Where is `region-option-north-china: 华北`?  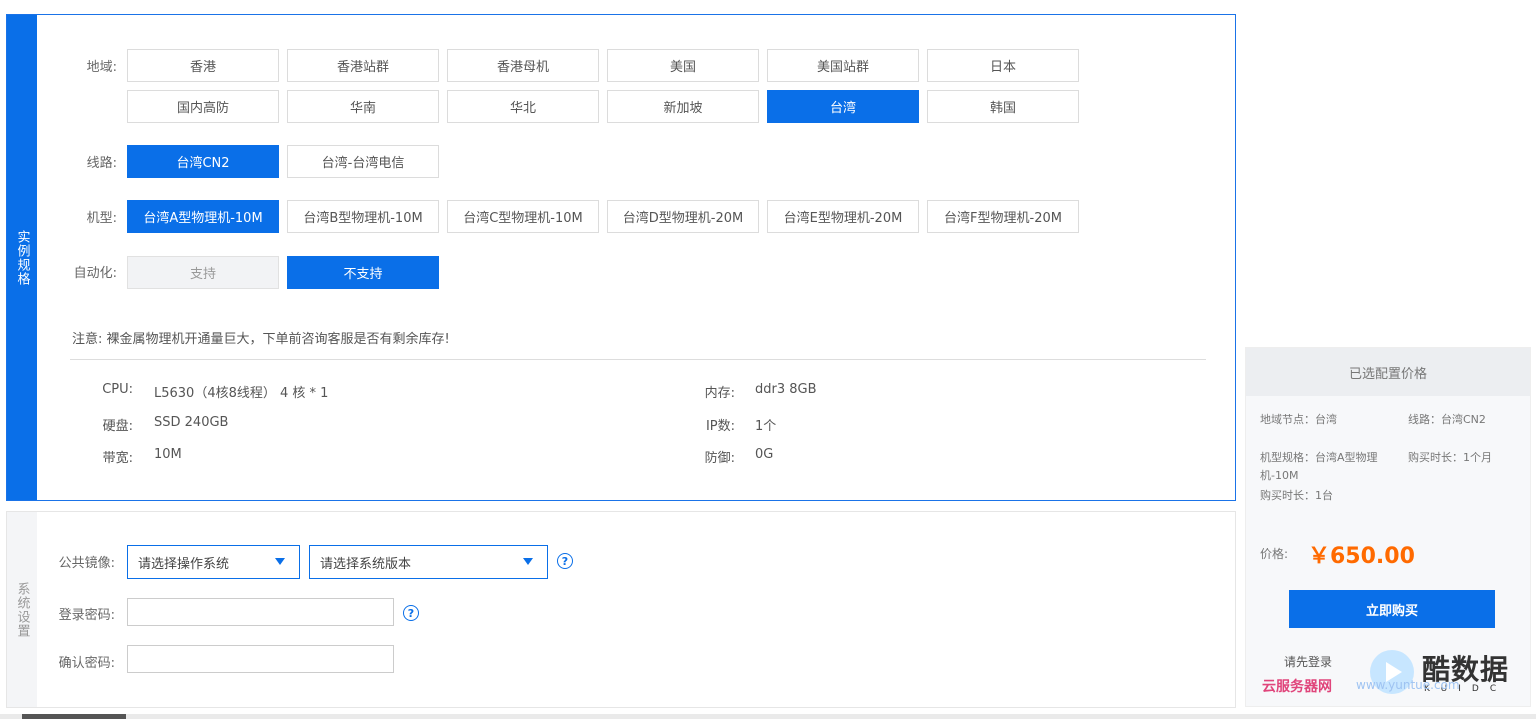
region-option-north-china: 华北 is located at coordinates (523, 106).